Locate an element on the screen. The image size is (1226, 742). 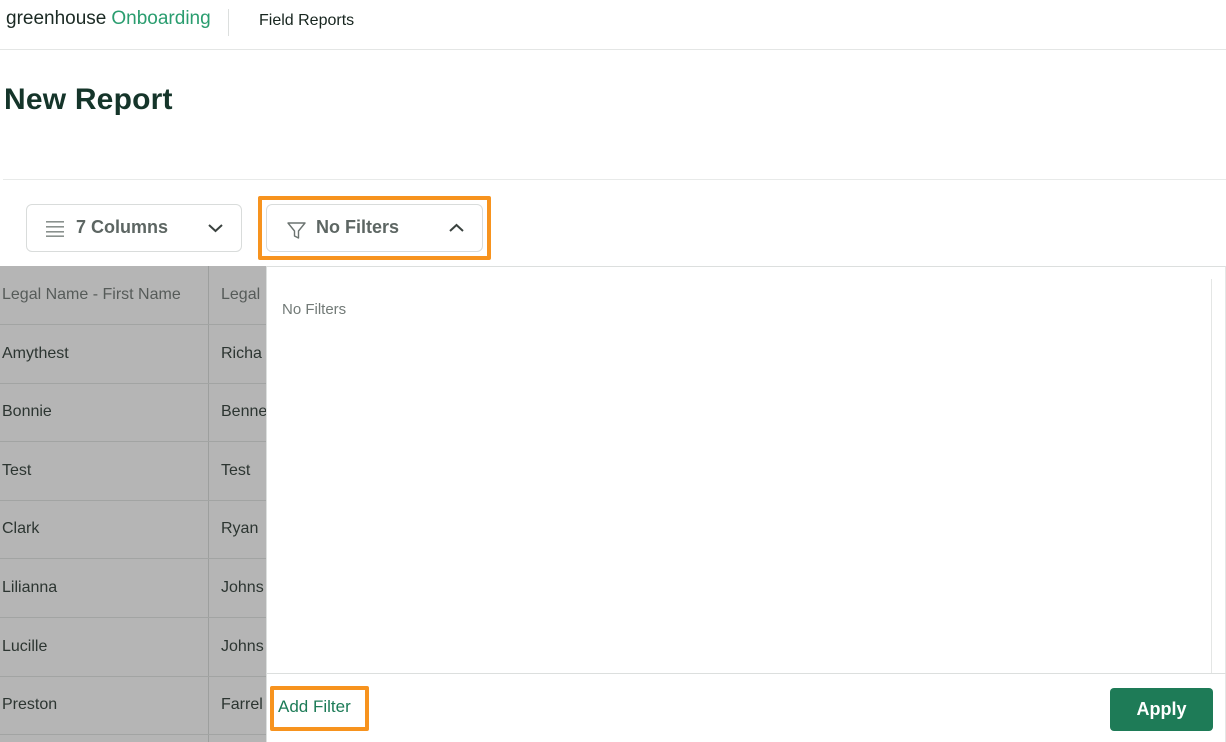
table-cell: Richa is located at coordinates (241, 353).